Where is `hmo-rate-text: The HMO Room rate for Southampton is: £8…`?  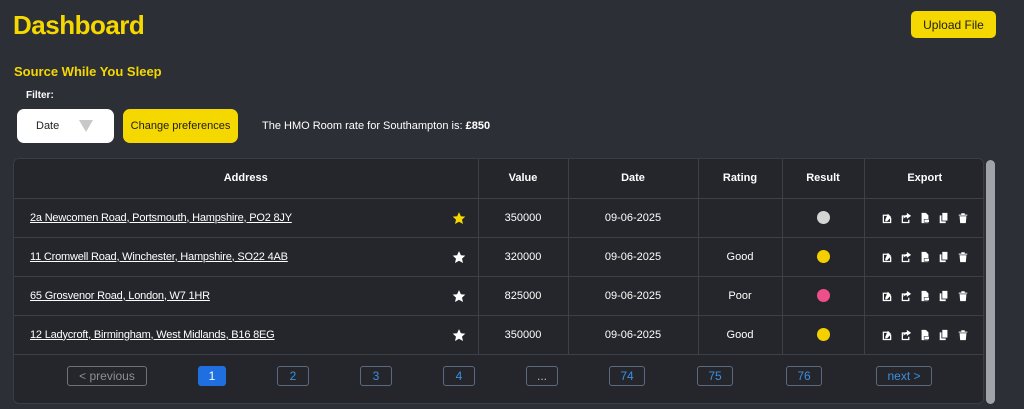 hmo-rate-text: The HMO Room rate for Southampton is: £8… is located at coordinates (376, 126).